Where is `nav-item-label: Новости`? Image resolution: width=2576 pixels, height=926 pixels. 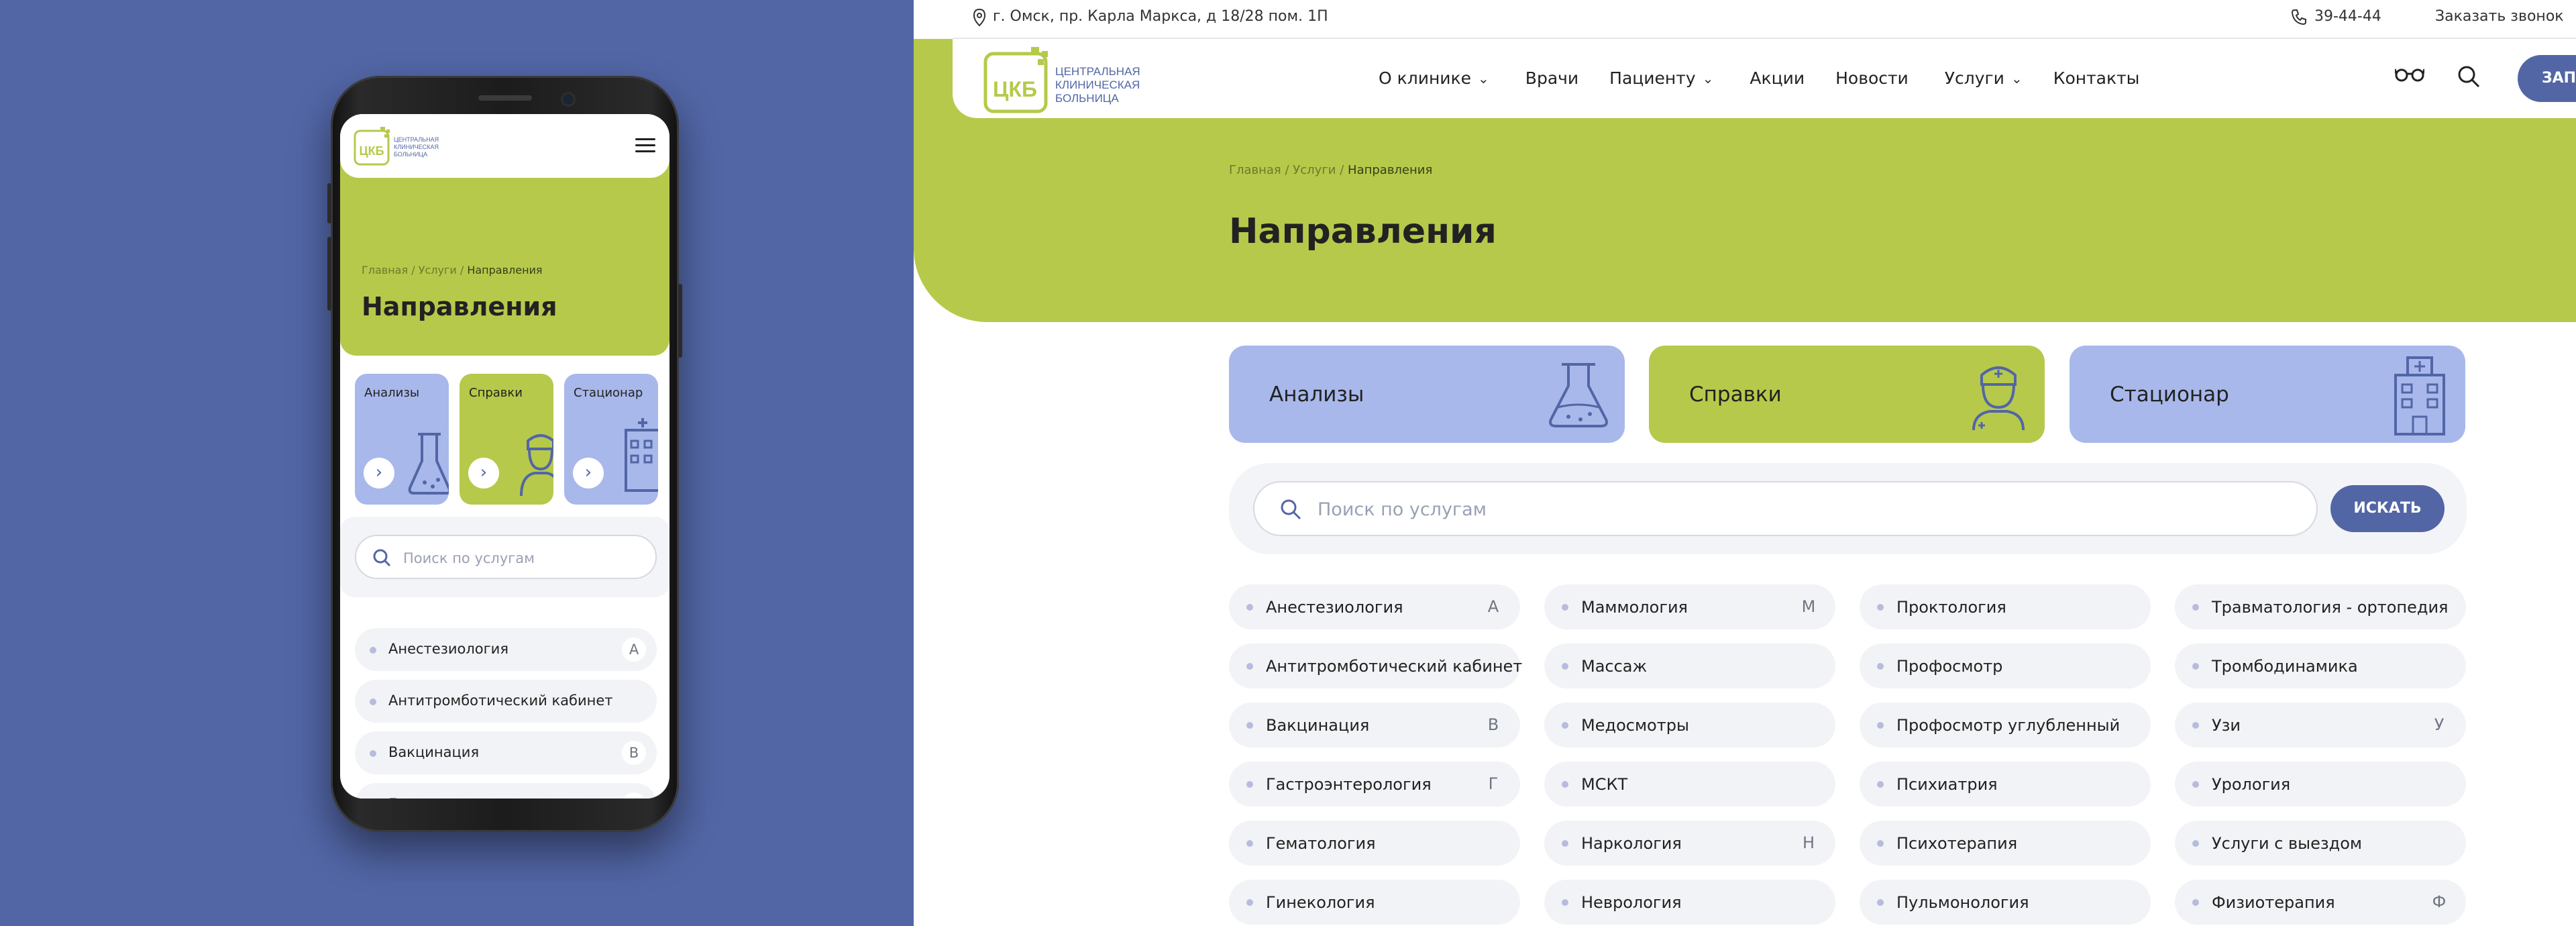 nav-item-label: Новости is located at coordinates (1872, 78).